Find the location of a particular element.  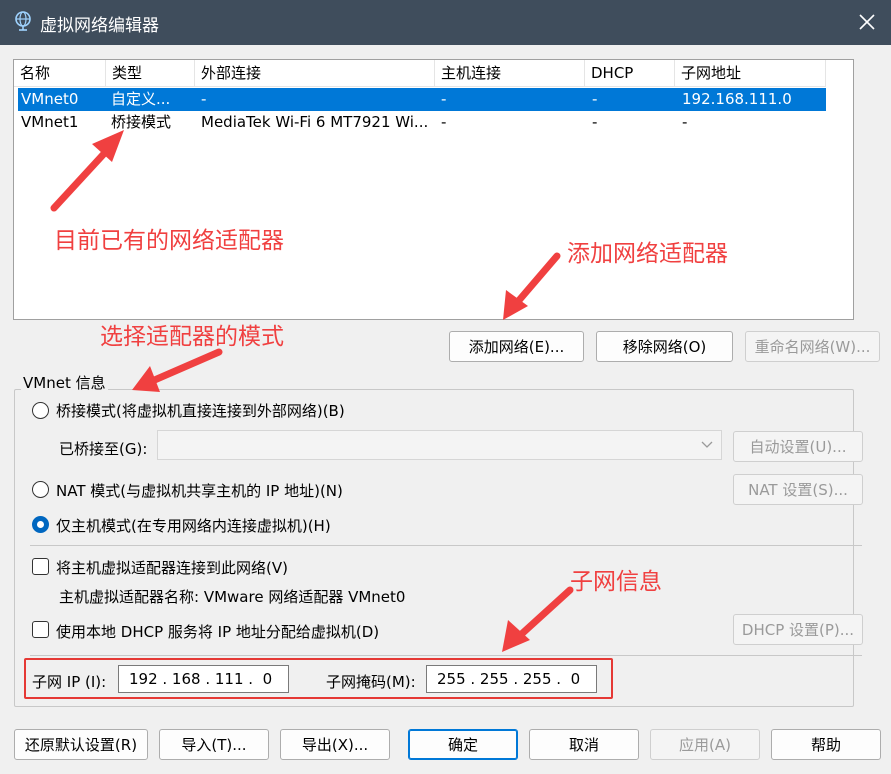

subnet-highlight-box is located at coordinates (318, 678).